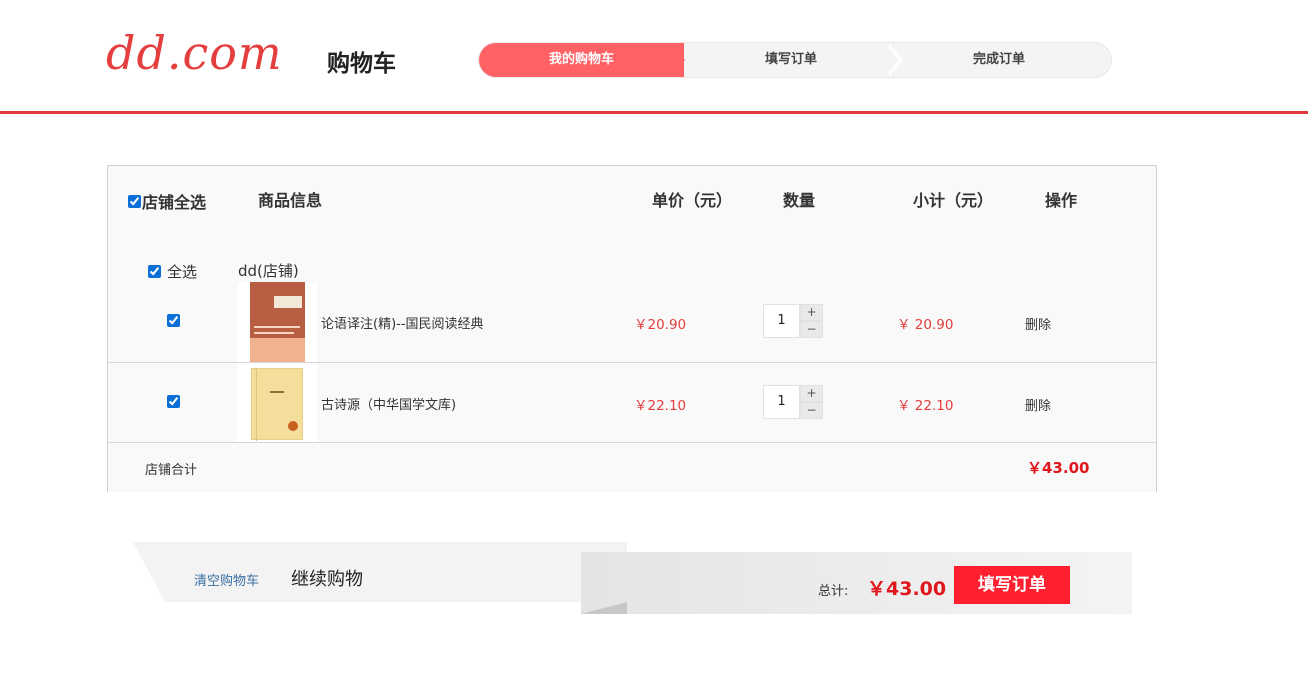 This screenshot has width=1308, height=674. I want to click on column-header-subtotal: 小计（元）, so click(953, 200).